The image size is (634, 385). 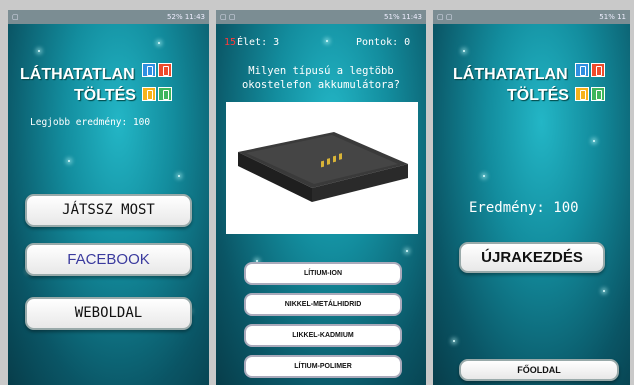 What do you see at coordinates (15, 17) in the screenshot?
I see `notification-icon: ▢` at bounding box center [15, 17].